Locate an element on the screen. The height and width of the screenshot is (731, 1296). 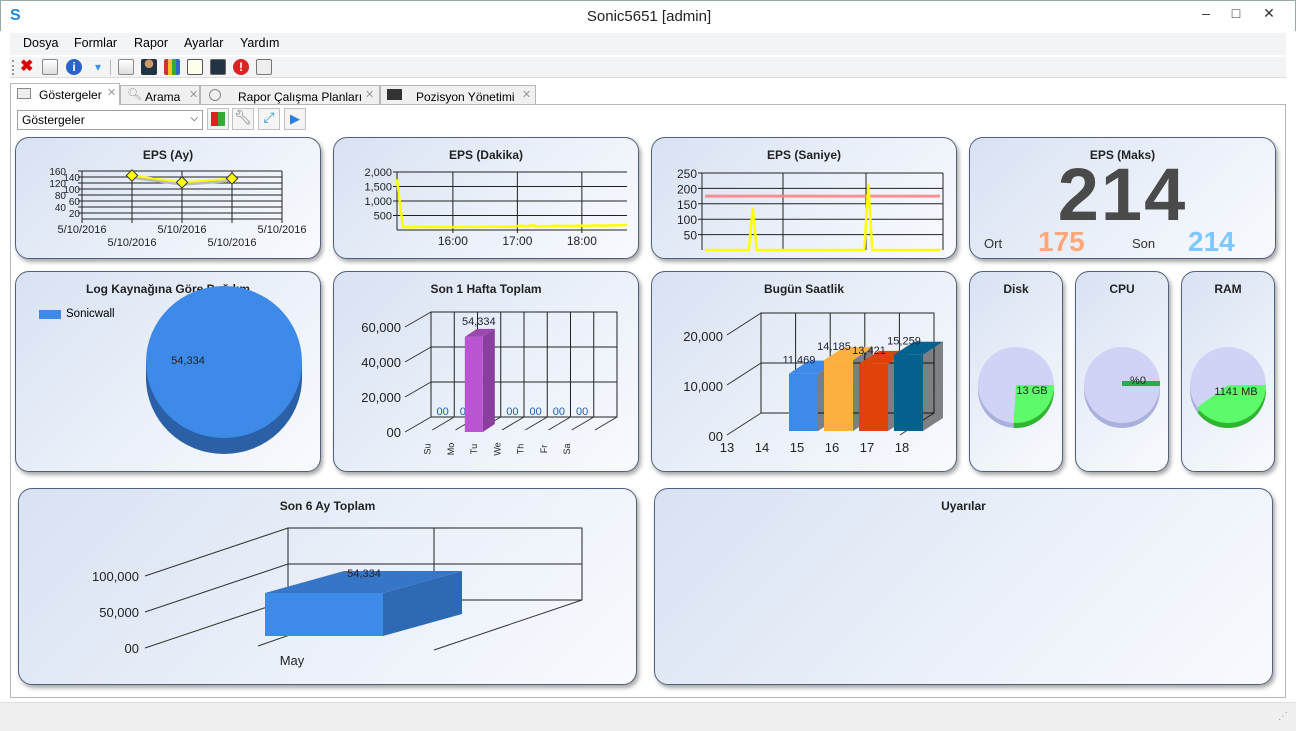
fullscreen-button: ⤢ is located at coordinates (269, 119).